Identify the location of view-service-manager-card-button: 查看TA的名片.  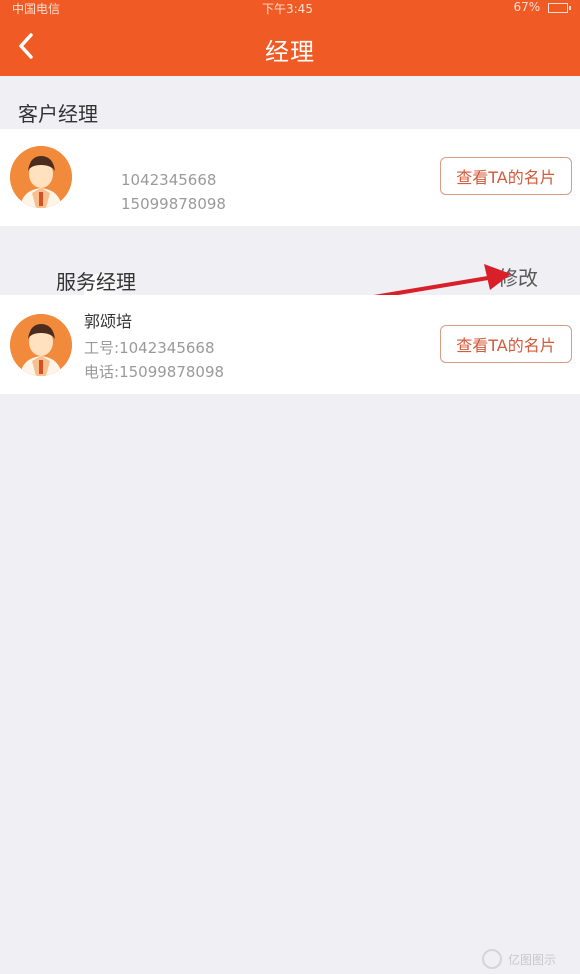
(506, 344).